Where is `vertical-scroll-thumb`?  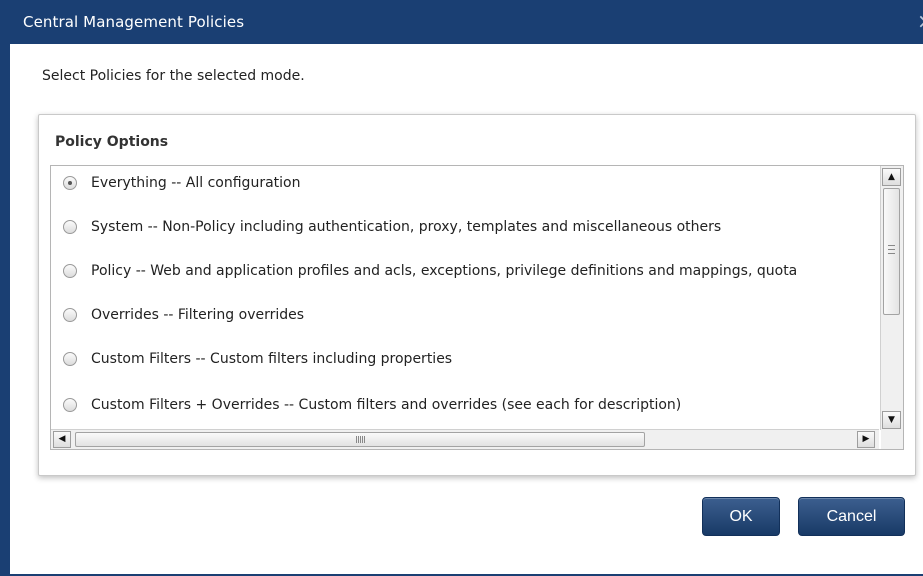
vertical-scroll-thumb is located at coordinates (891, 251).